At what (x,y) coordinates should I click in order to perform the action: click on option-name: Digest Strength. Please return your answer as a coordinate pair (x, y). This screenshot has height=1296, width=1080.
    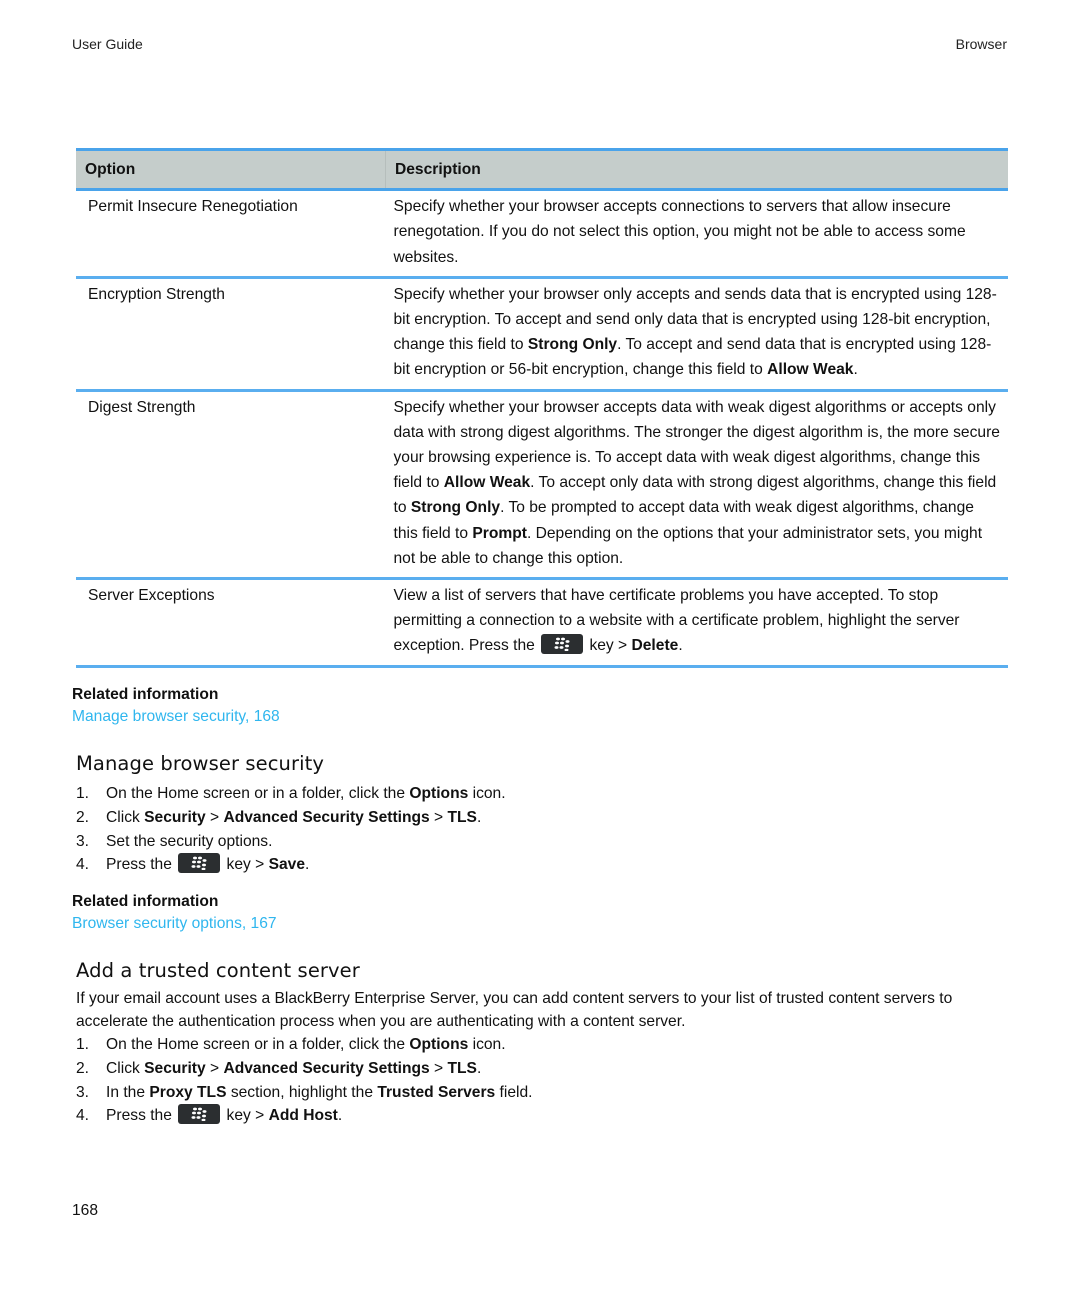
    Looking at the image, I should click on (231, 485).